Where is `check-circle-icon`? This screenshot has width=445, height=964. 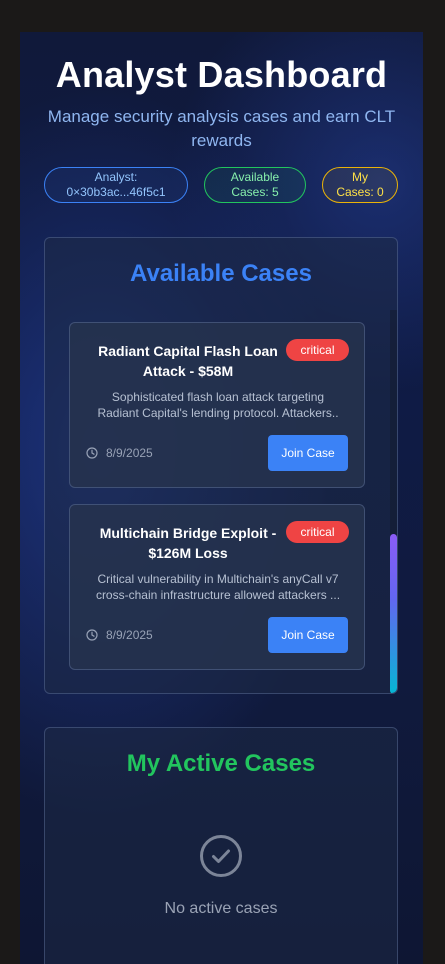 check-circle-icon is located at coordinates (221, 856).